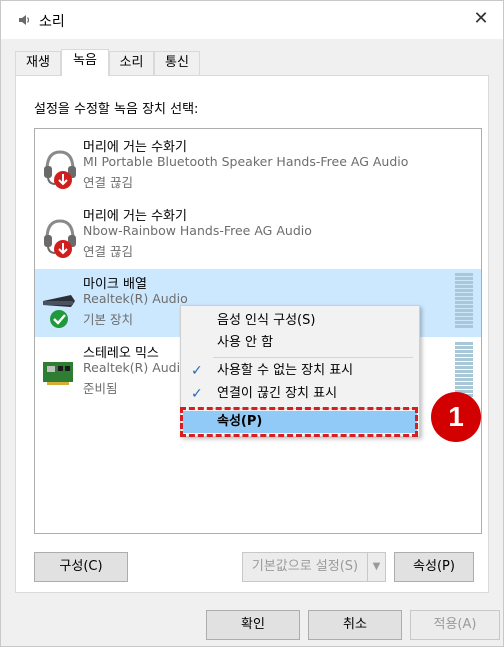 Image resolution: width=504 pixels, height=647 pixels. I want to click on device-name: 마이크 배열, so click(115, 284).